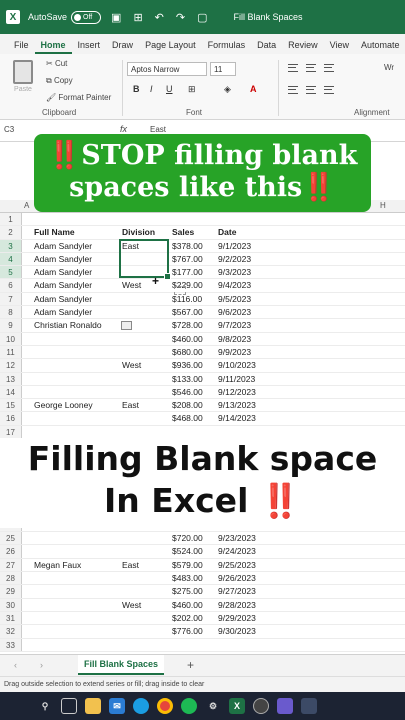  Describe the element at coordinates (63, 405) in the screenshot. I see `cell-full-name: George Looney` at that location.